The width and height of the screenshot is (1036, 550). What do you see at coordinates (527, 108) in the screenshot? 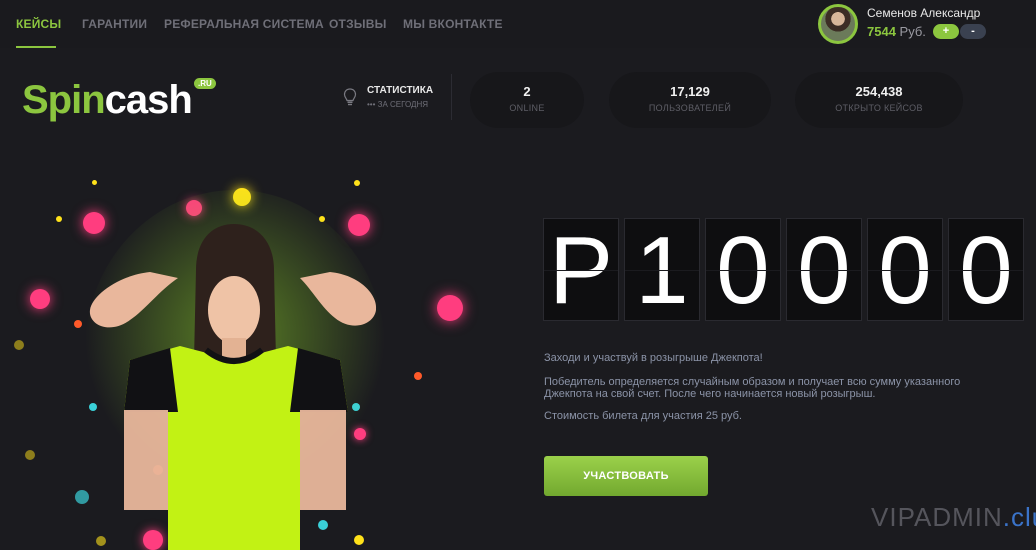
I see `stat-online-label: ONLINE` at bounding box center [527, 108].